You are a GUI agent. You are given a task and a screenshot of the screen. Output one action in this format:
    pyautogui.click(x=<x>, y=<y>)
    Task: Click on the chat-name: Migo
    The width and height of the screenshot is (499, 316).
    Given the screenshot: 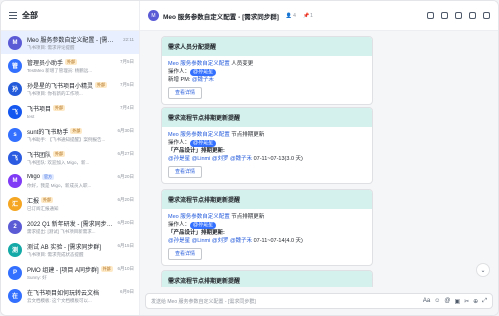 What is the action you would take?
    pyautogui.click(x=34, y=177)
    